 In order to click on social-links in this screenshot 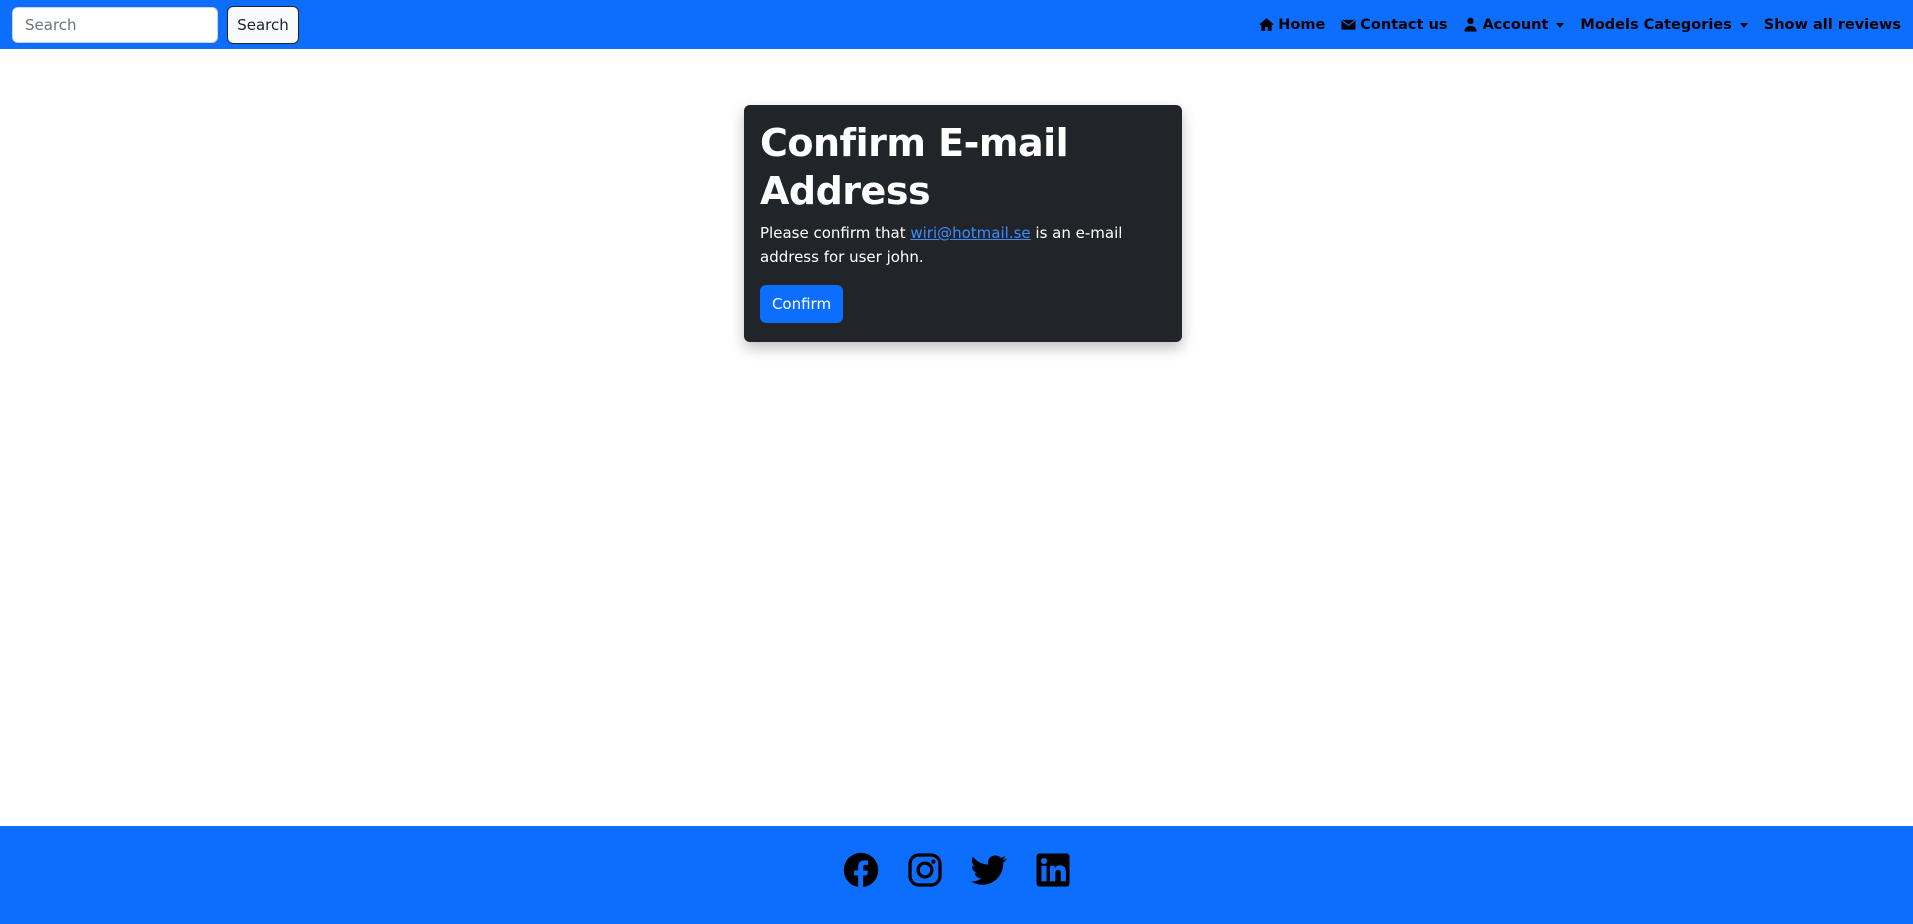, I will do `click(957, 870)`.